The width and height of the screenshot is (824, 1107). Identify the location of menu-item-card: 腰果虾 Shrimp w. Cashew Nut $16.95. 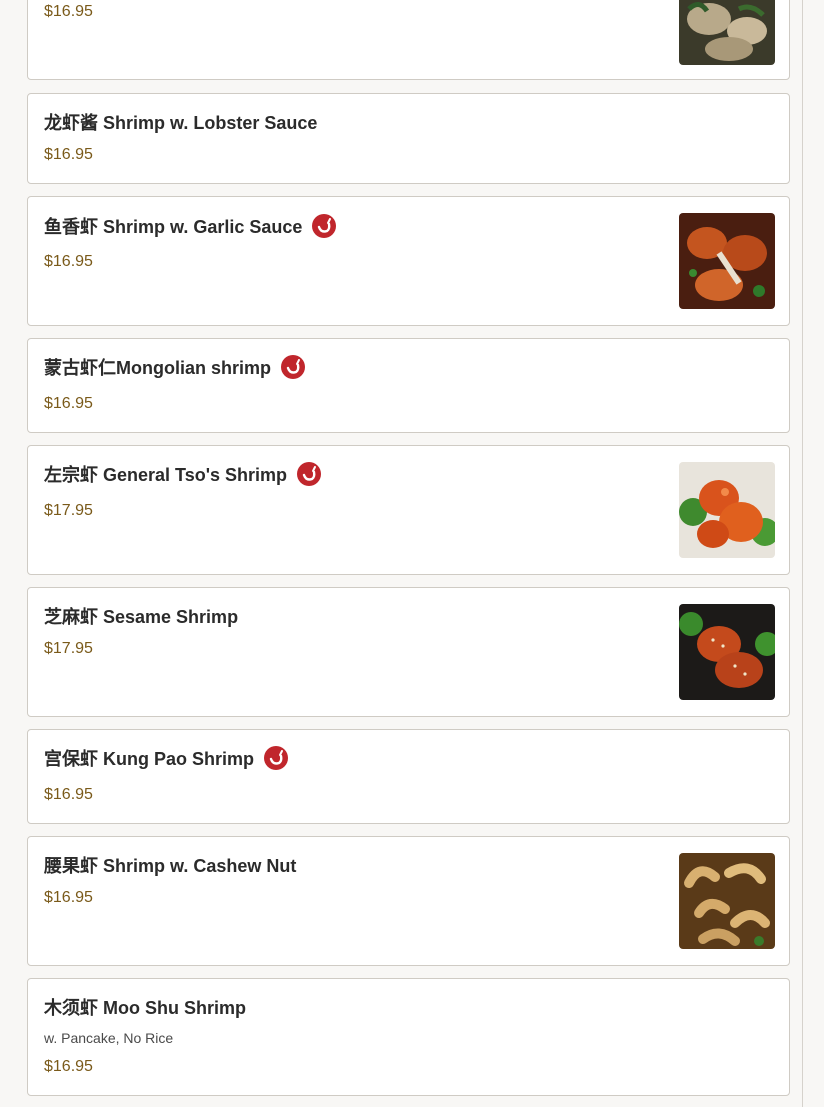
(408, 901).